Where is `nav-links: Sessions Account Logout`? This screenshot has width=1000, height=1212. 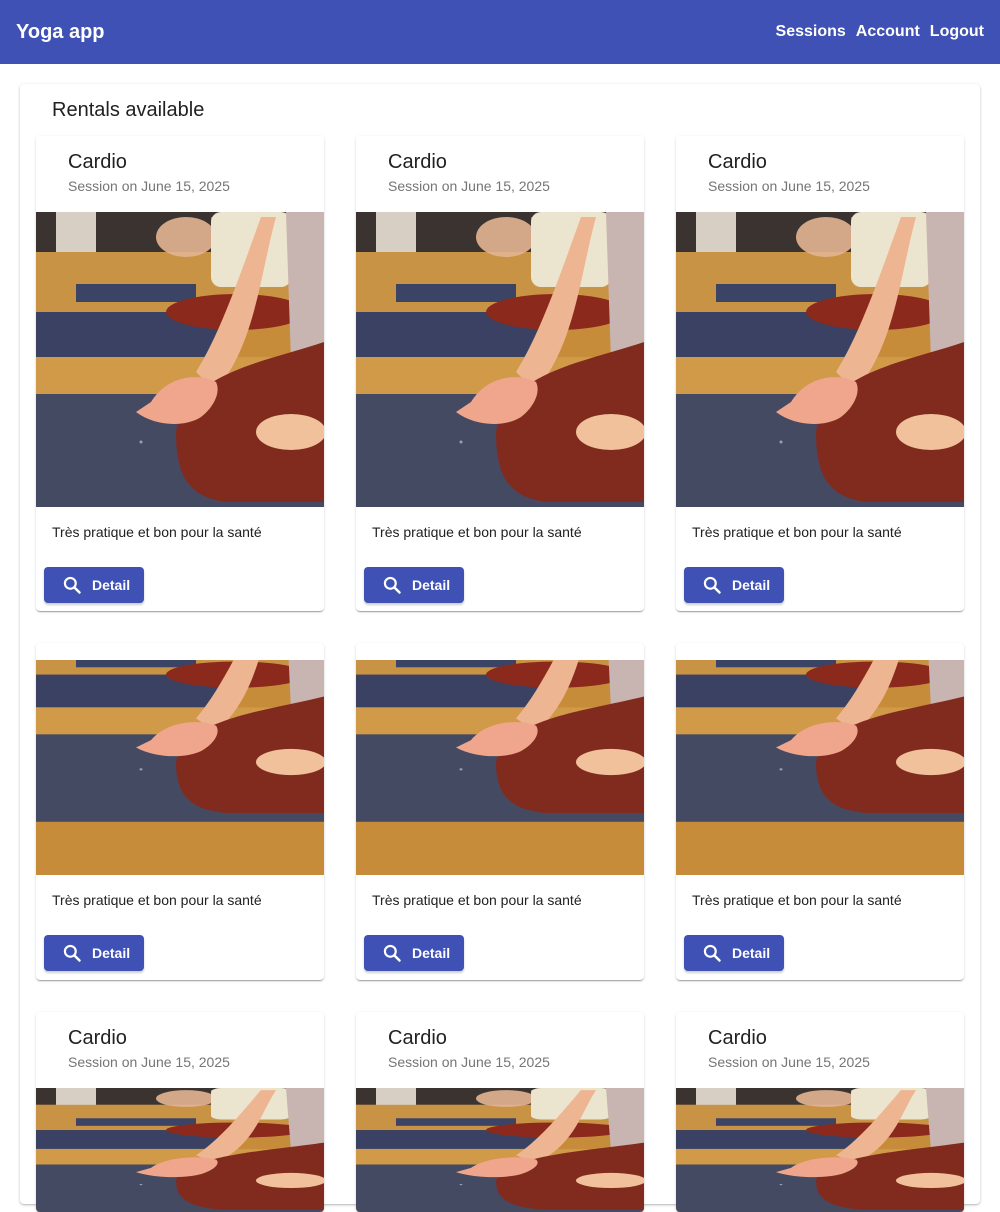 nav-links: Sessions Account Logout is located at coordinates (880, 32).